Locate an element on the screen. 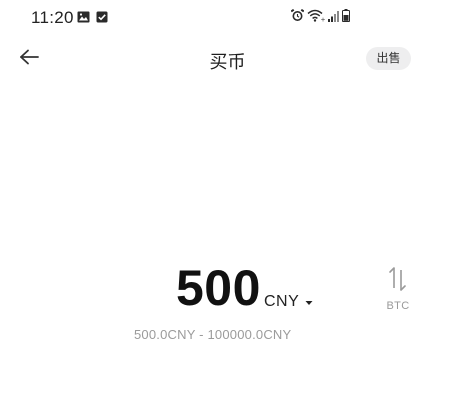 The image size is (455, 417). status-left-icons is located at coordinates (92, 19).